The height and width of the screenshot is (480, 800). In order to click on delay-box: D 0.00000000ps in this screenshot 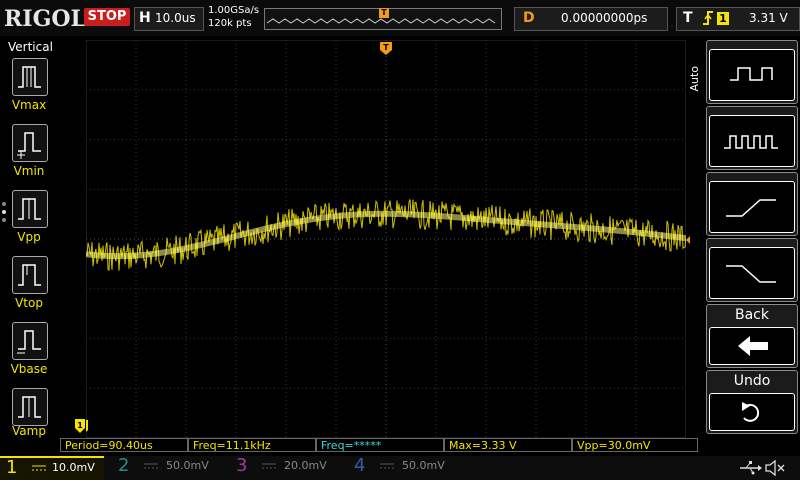, I will do `click(591, 19)`.